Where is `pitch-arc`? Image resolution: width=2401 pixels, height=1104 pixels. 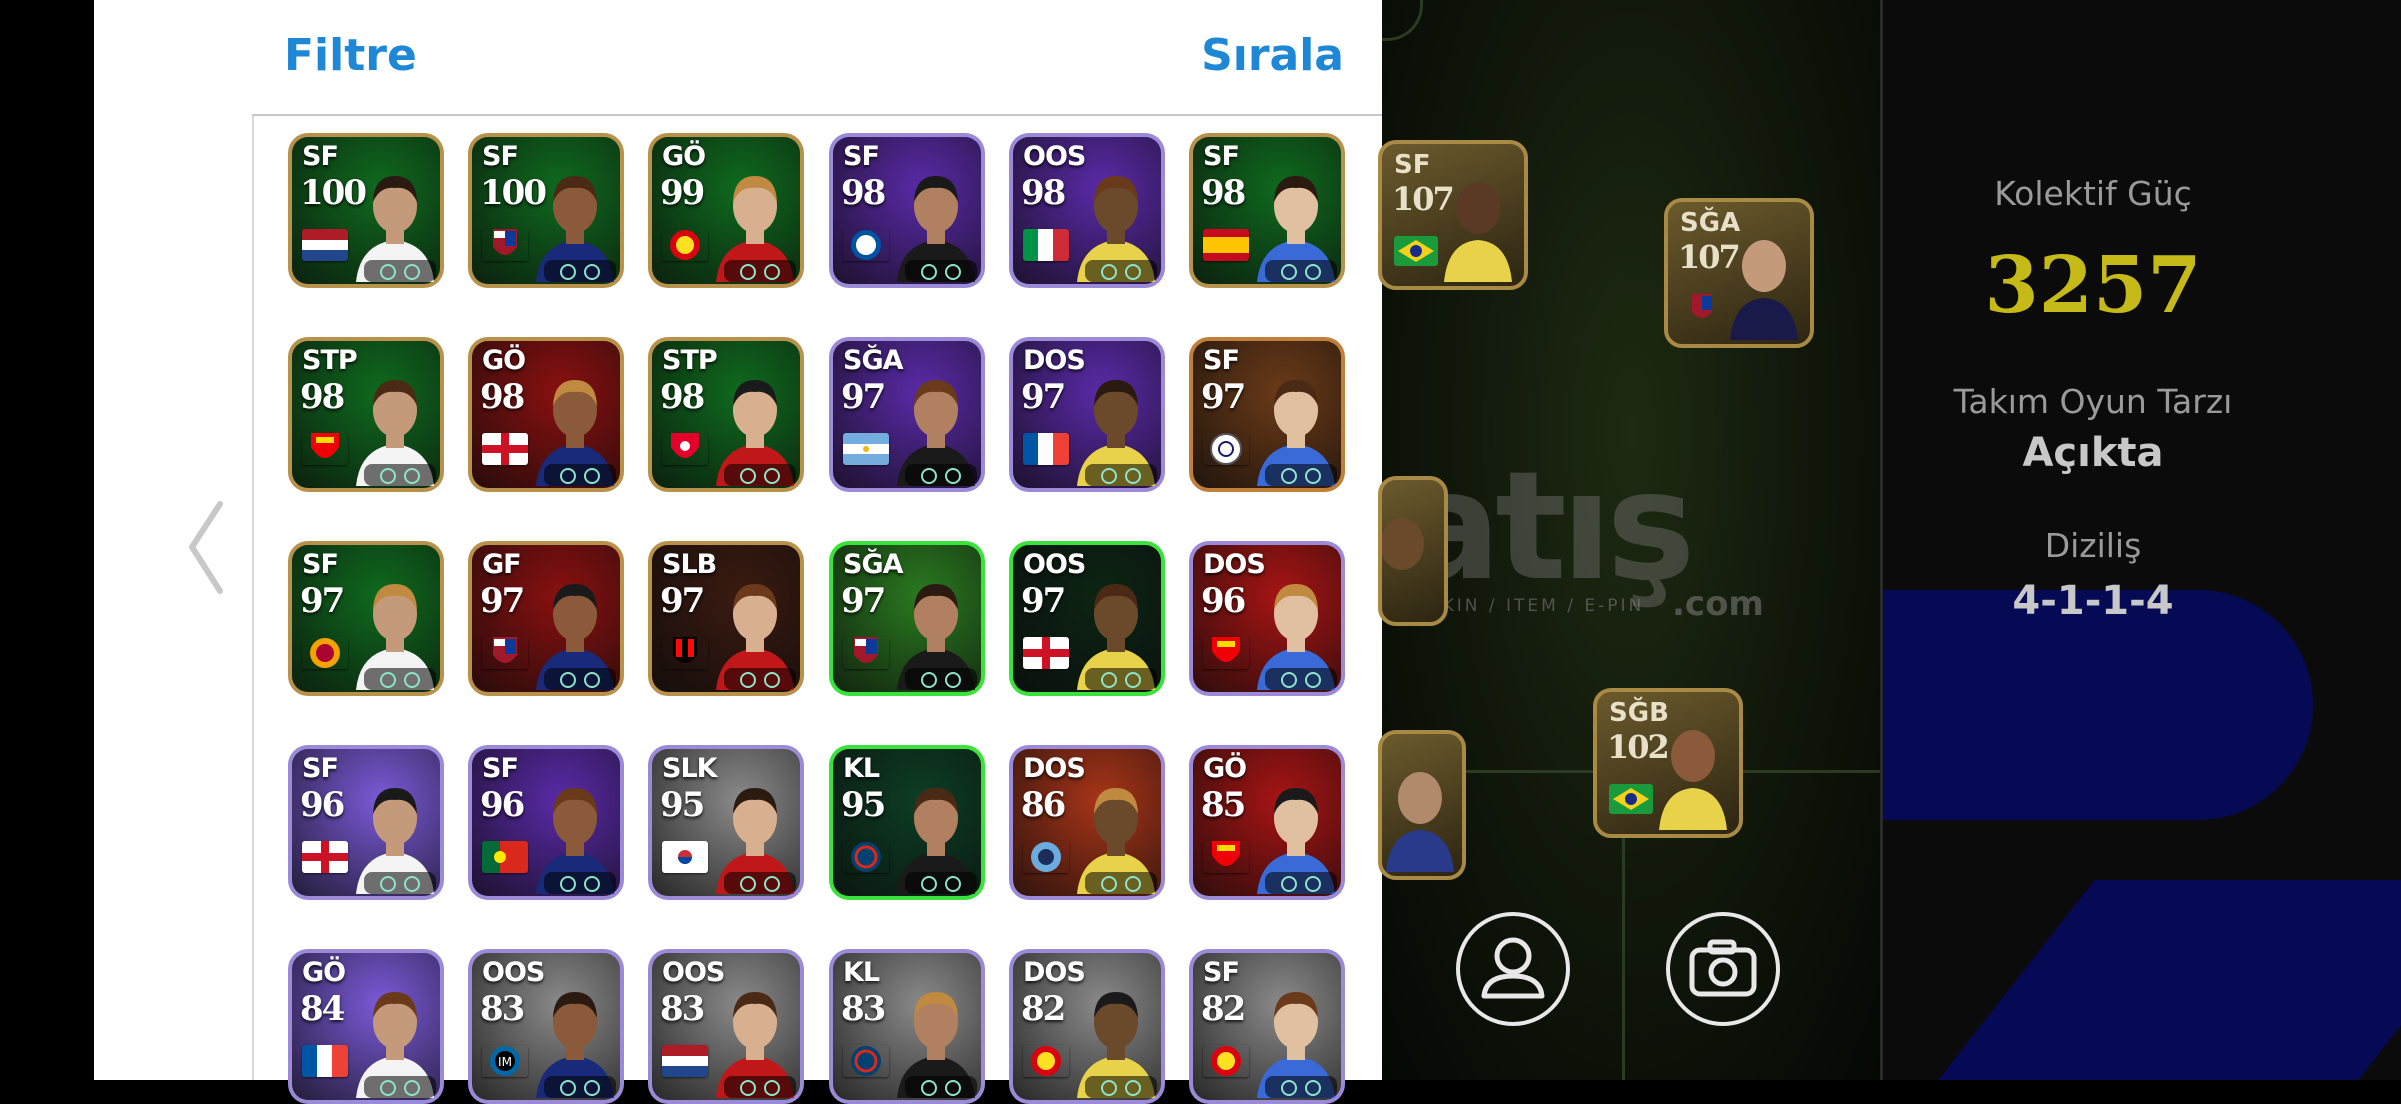
pitch-arc is located at coordinates (1402, 20).